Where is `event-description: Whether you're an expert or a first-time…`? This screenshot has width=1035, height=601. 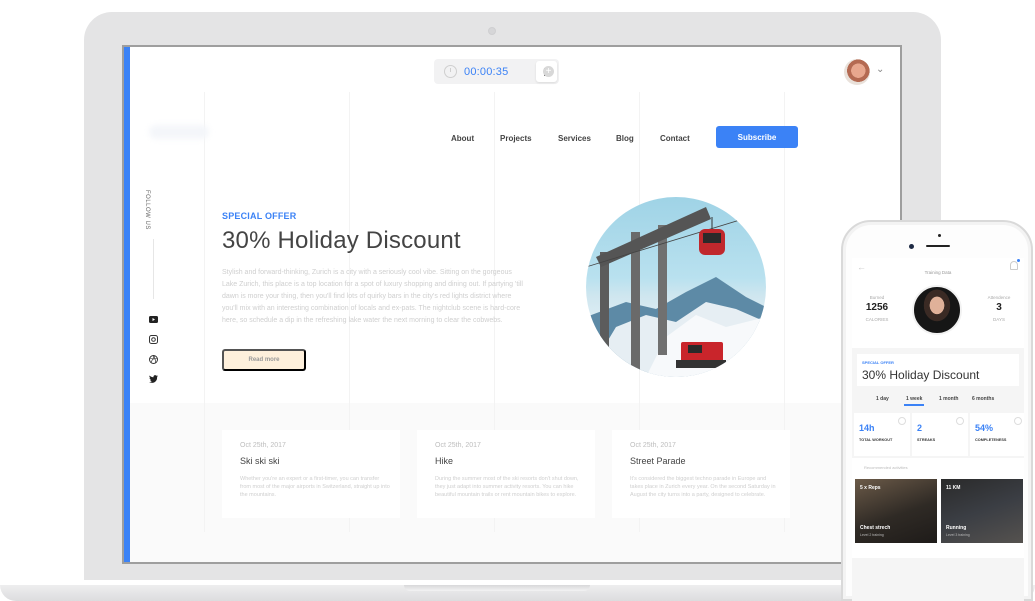 event-description: Whether you're an expert or a first-time… is located at coordinates (315, 487).